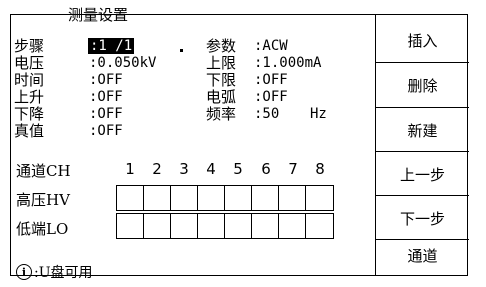  What do you see at coordinates (221, 114) in the screenshot?
I see `field-label-frequency: 频率` at bounding box center [221, 114].